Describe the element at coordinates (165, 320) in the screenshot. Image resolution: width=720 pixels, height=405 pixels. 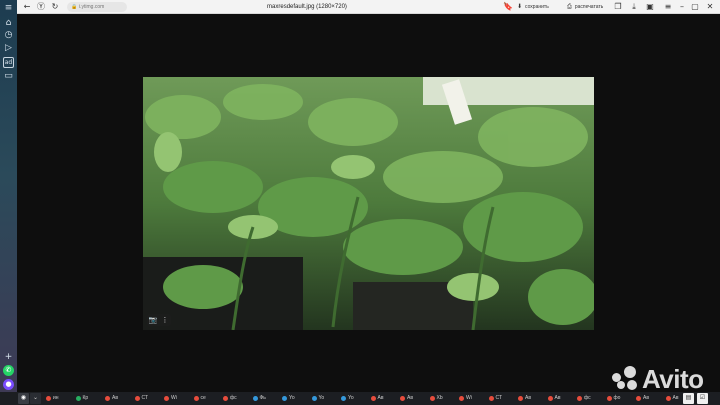
I see `more-options-icon: ⋮` at that location.